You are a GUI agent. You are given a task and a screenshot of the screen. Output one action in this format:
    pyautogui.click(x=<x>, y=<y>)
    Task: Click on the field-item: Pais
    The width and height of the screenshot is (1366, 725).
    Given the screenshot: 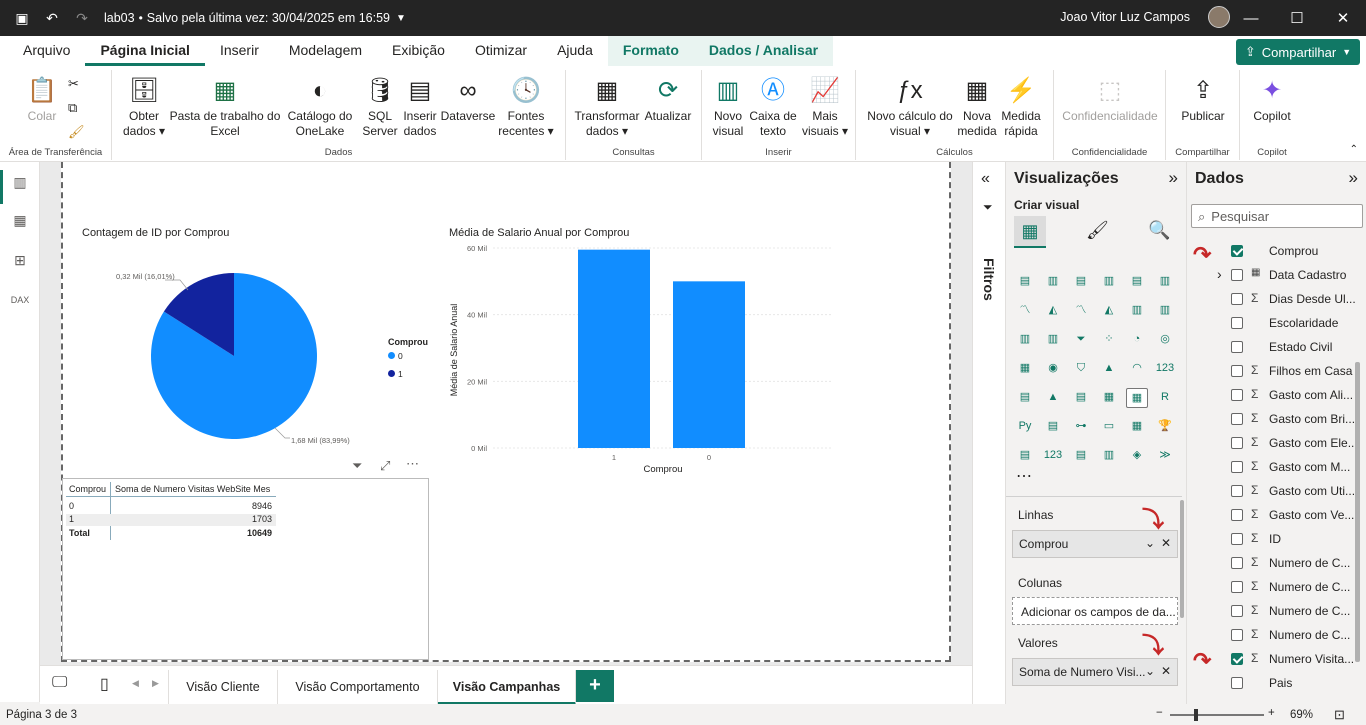 What is the action you would take?
    pyautogui.click(x=1272, y=684)
    